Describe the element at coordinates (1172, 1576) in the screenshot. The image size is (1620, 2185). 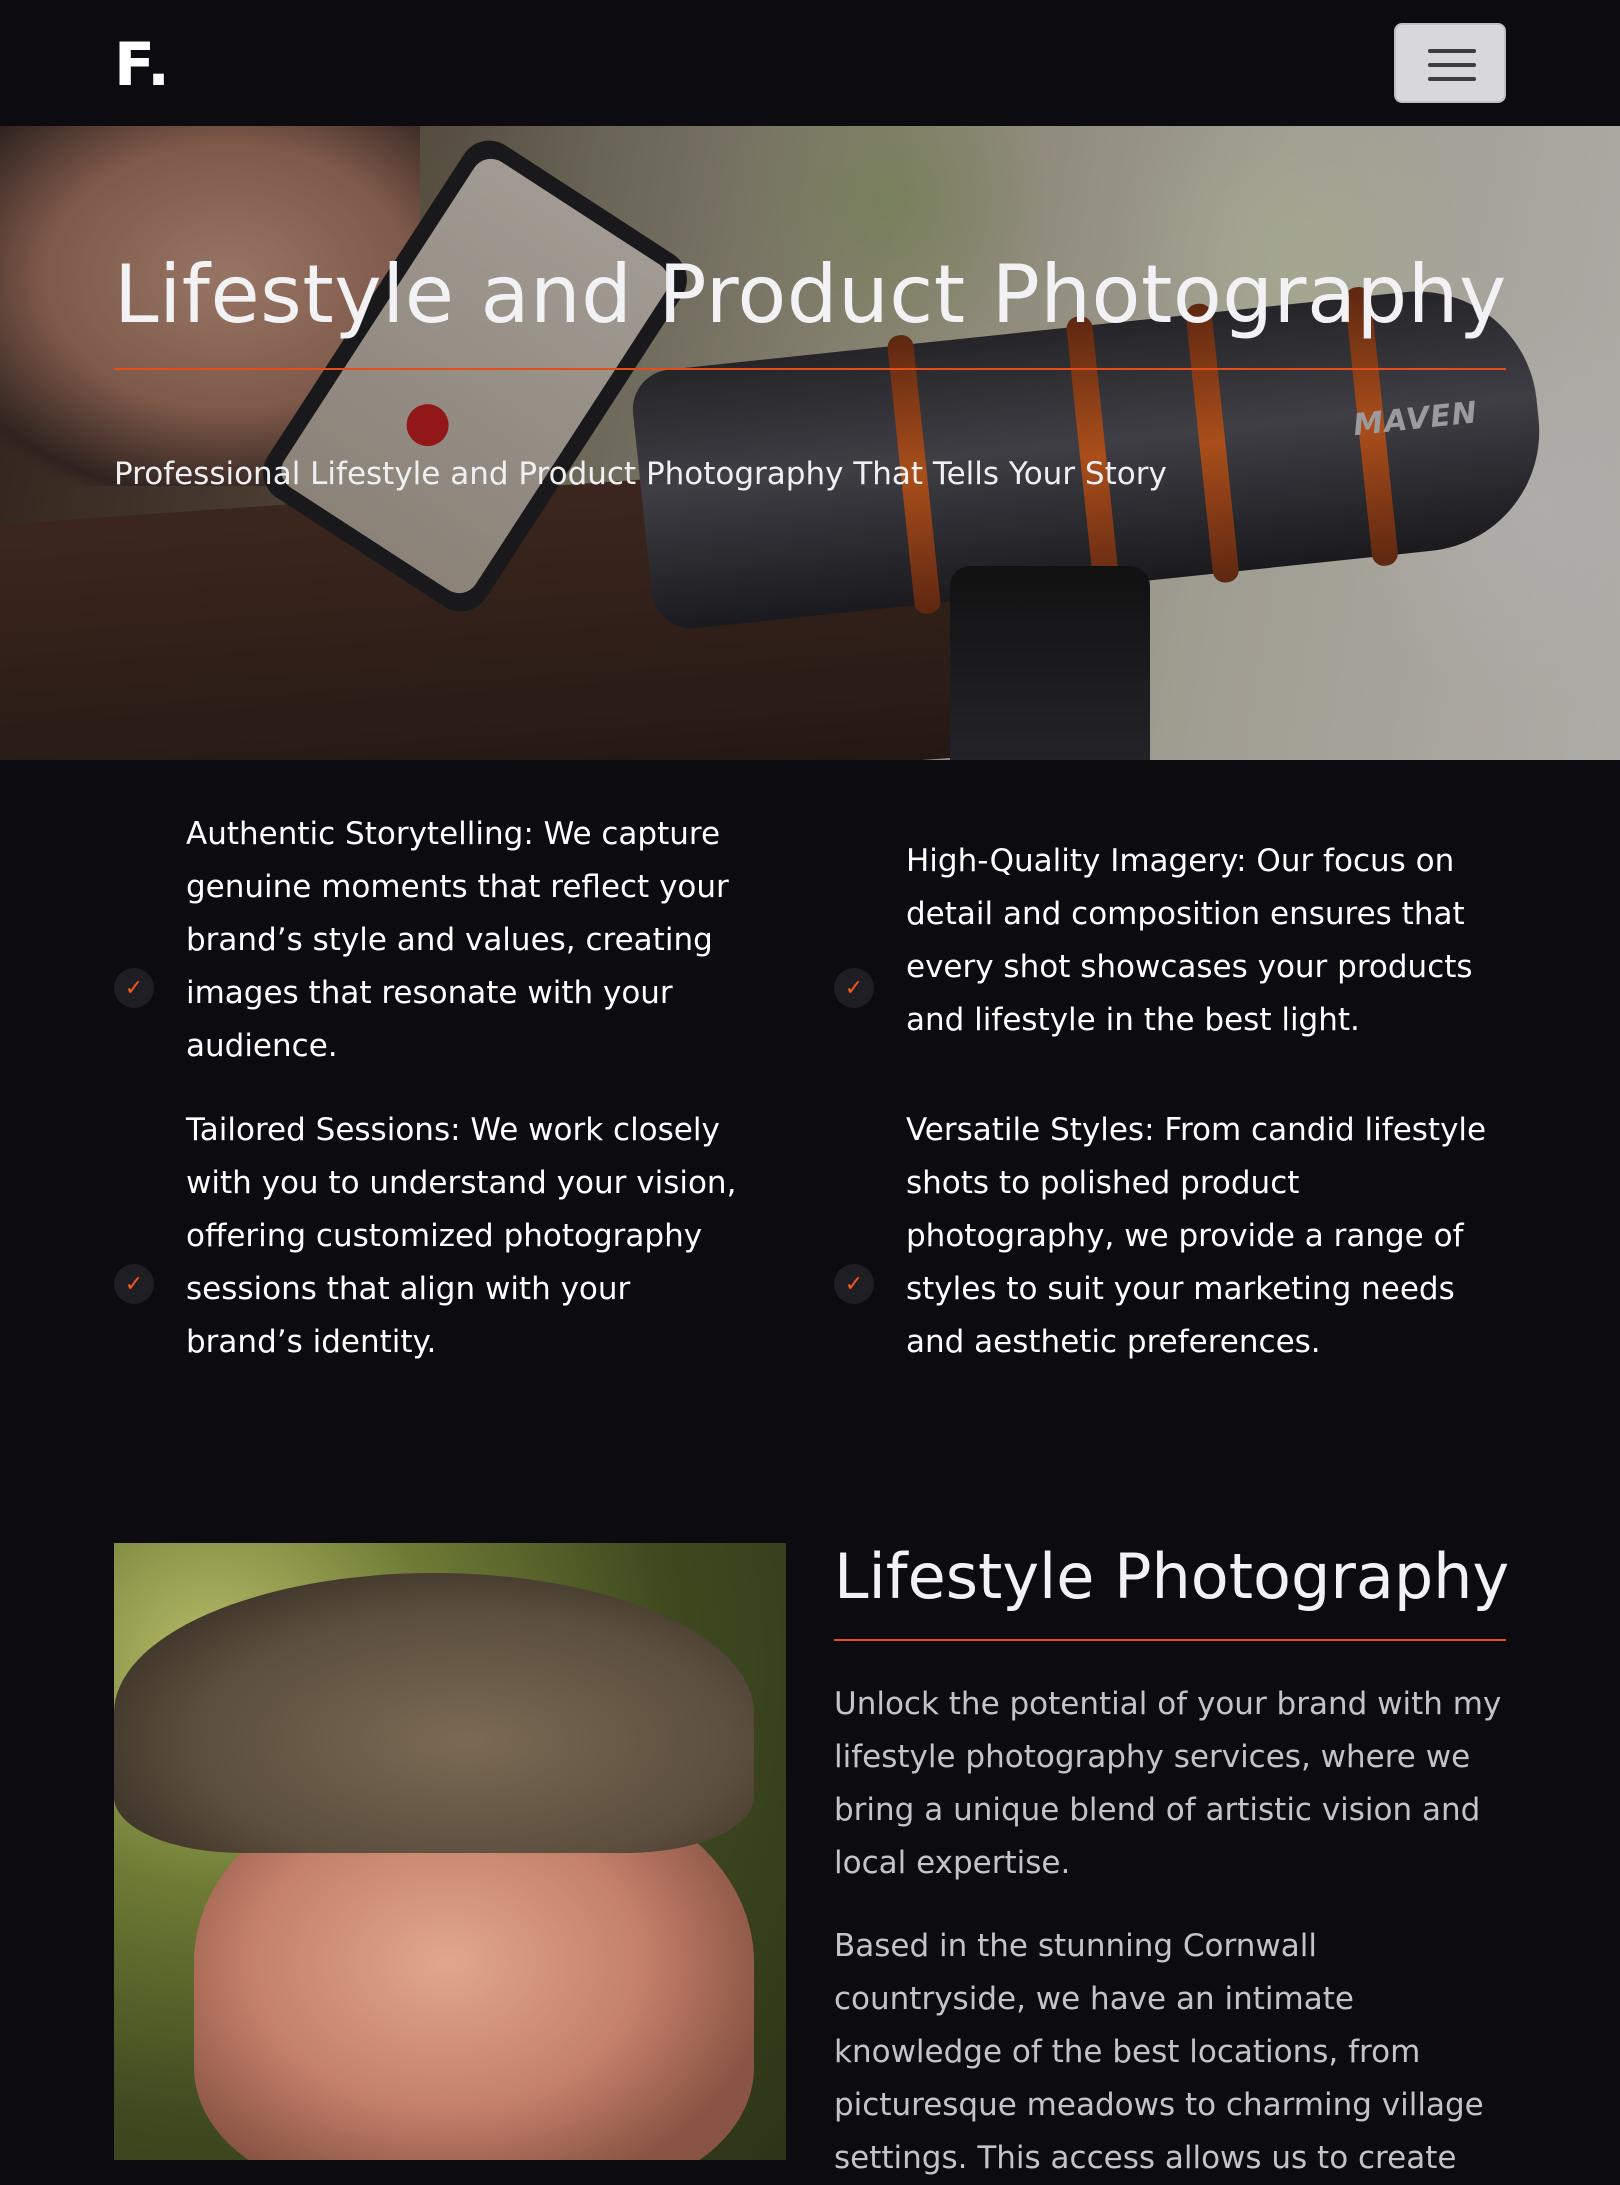
I see `section-title: Lifestyle Photography` at that location.